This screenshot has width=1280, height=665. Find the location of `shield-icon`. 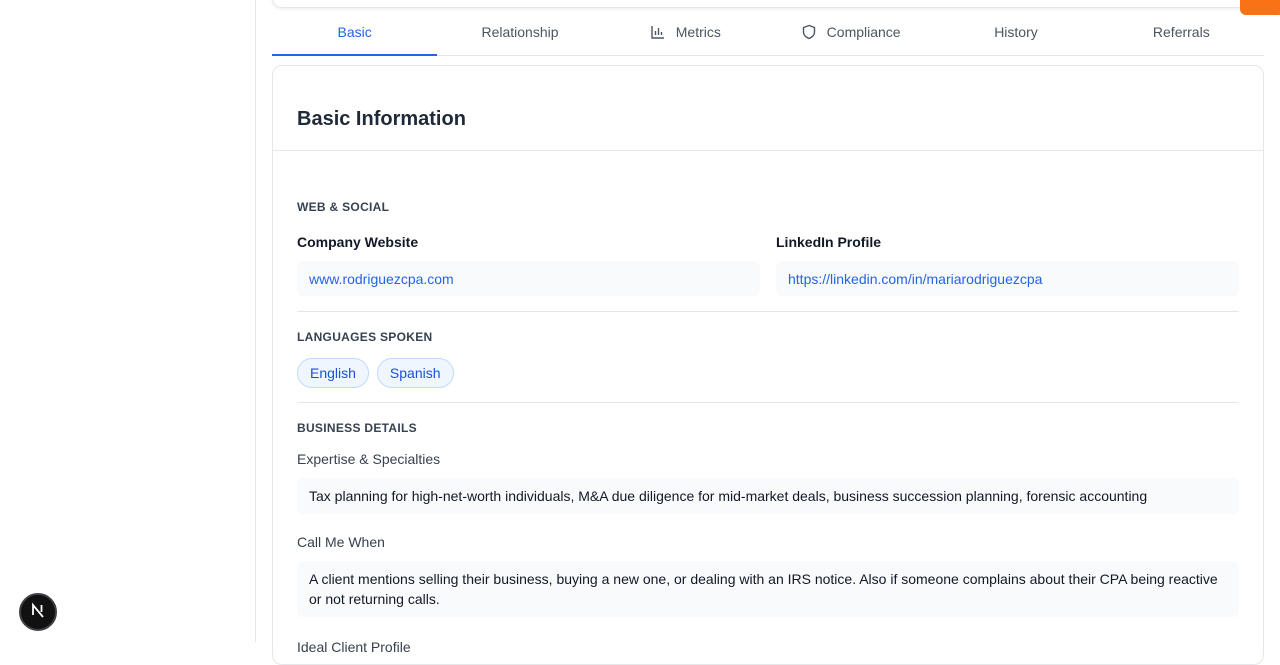

shield-icon is located at coordinates (809, 32).